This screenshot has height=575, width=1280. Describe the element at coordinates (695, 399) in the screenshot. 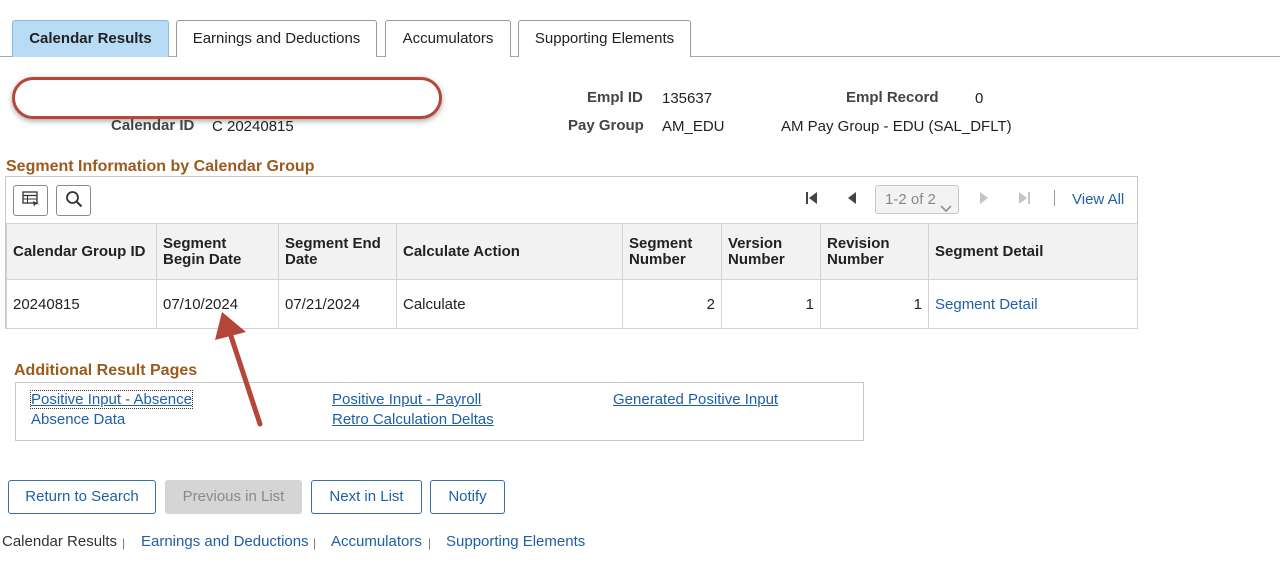

I see `generated-positive-input-link: Generated Positive Input` at that location.